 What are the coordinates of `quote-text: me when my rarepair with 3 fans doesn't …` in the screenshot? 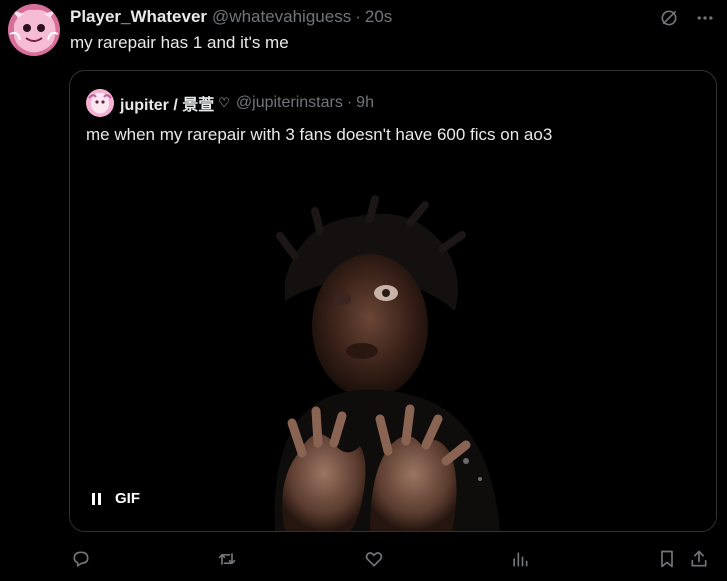 It's located at (319, 134).